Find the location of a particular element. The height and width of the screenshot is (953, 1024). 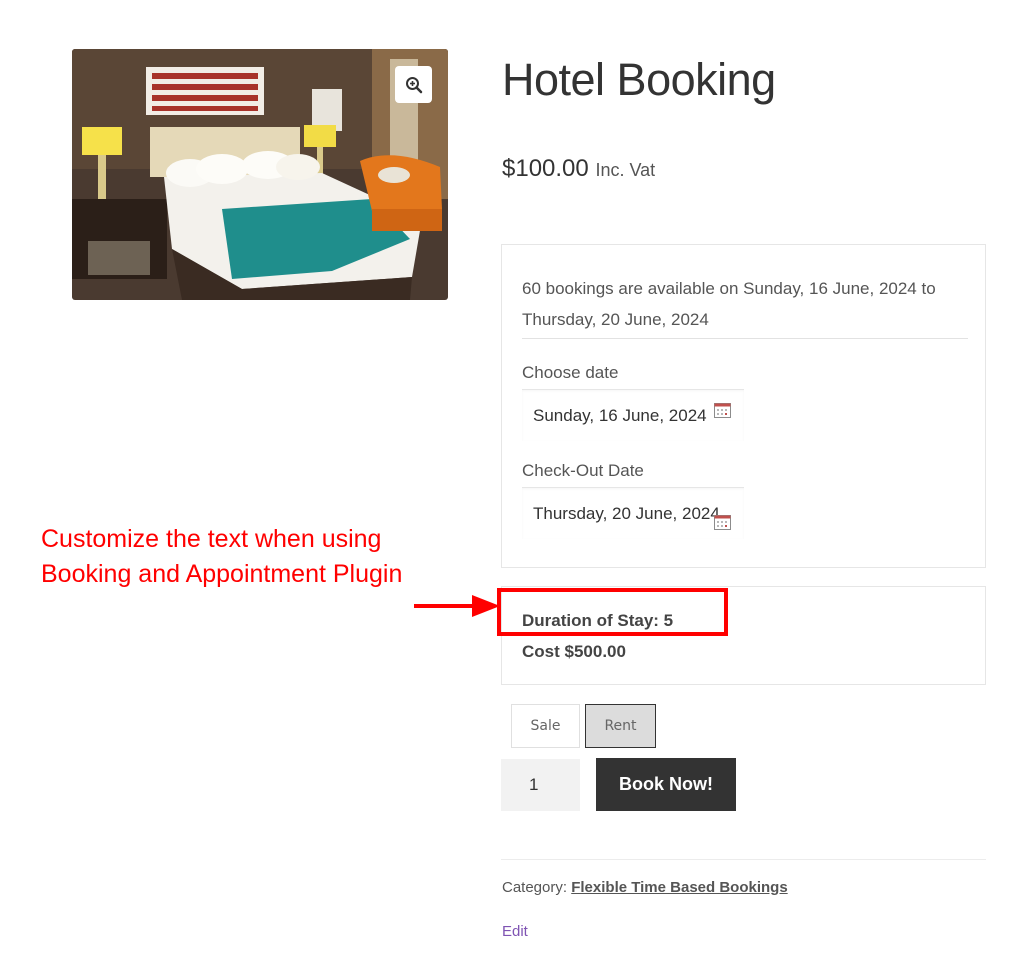

checkout-date-label: Check-Out Date is located at coordinates (583, 470).